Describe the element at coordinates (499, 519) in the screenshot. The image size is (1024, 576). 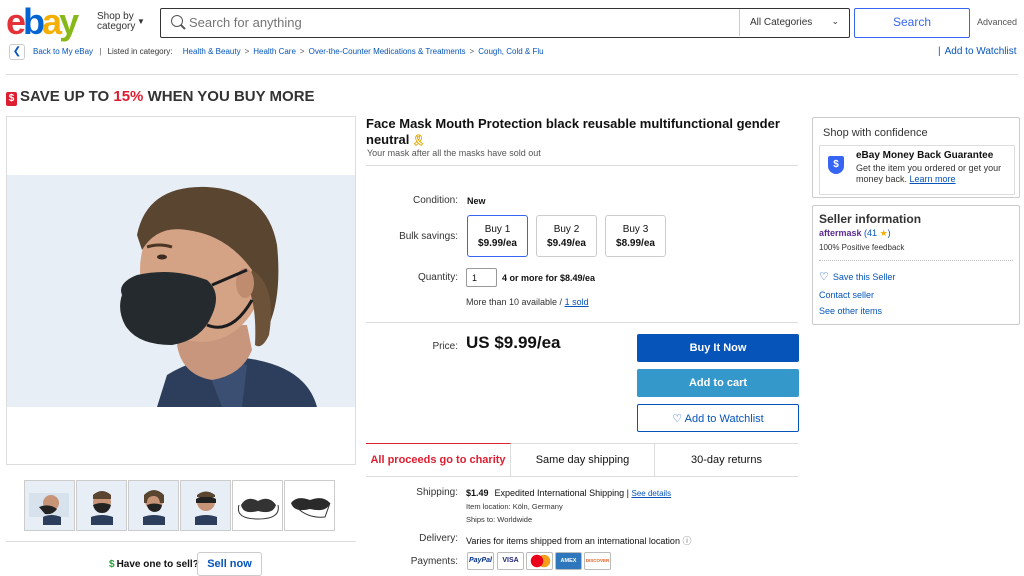
I see `ships-to: Ships to: Worldwide` at that location.